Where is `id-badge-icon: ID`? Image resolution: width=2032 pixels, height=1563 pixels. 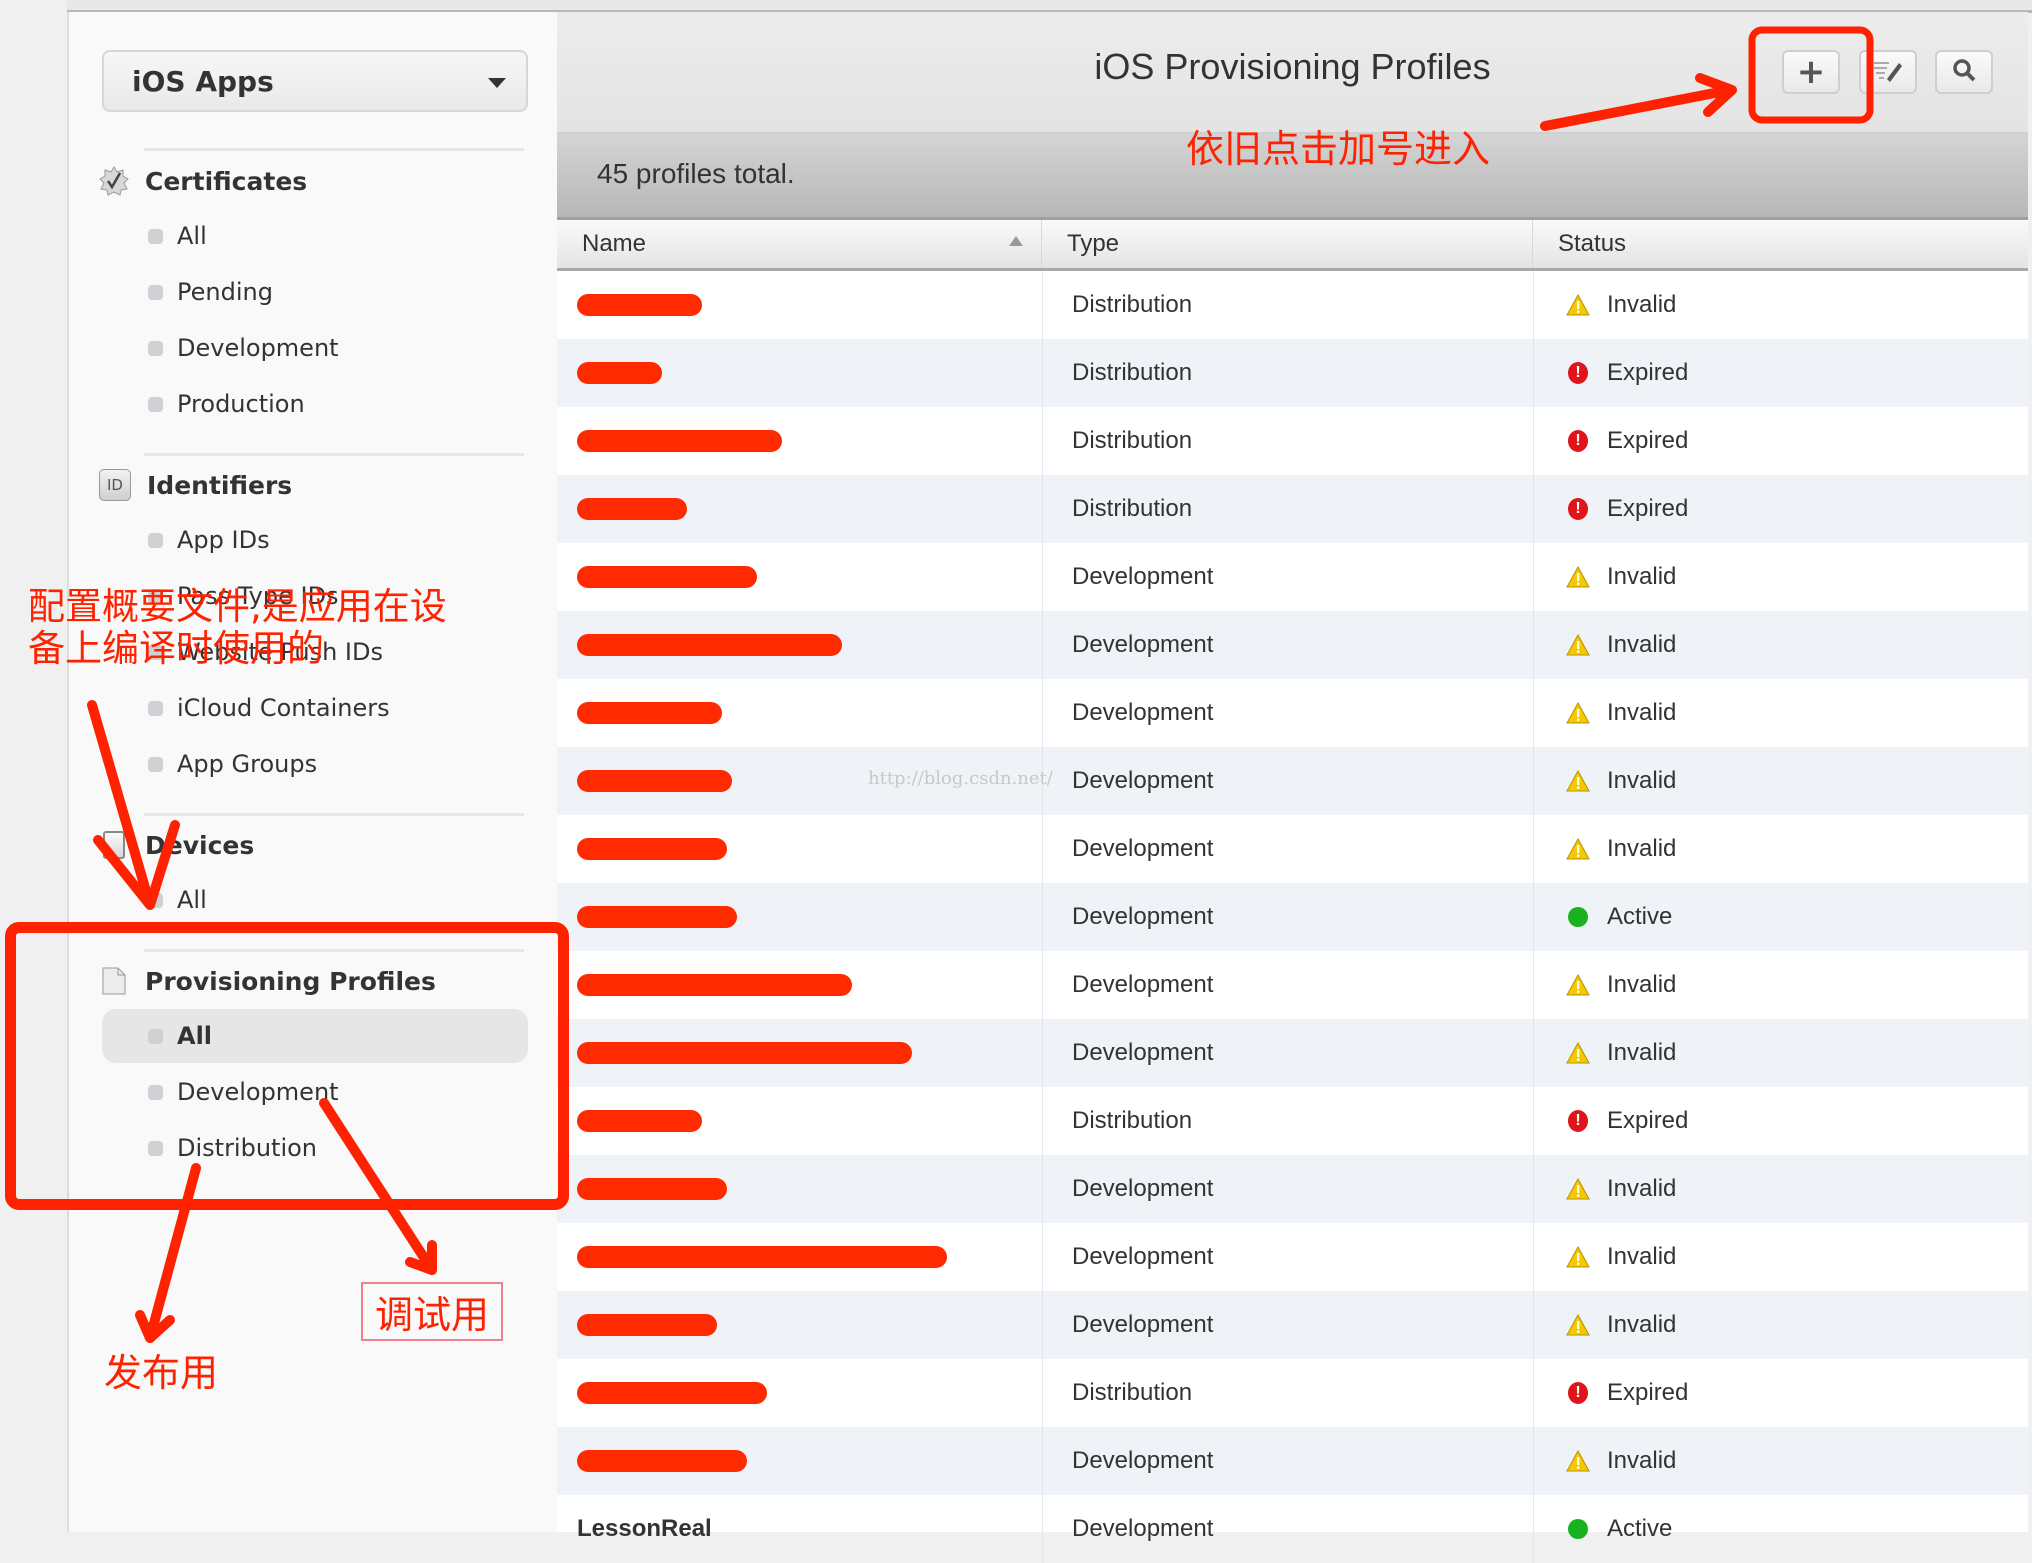 id-badge-icon: ID is located at coordinates (115, 485).